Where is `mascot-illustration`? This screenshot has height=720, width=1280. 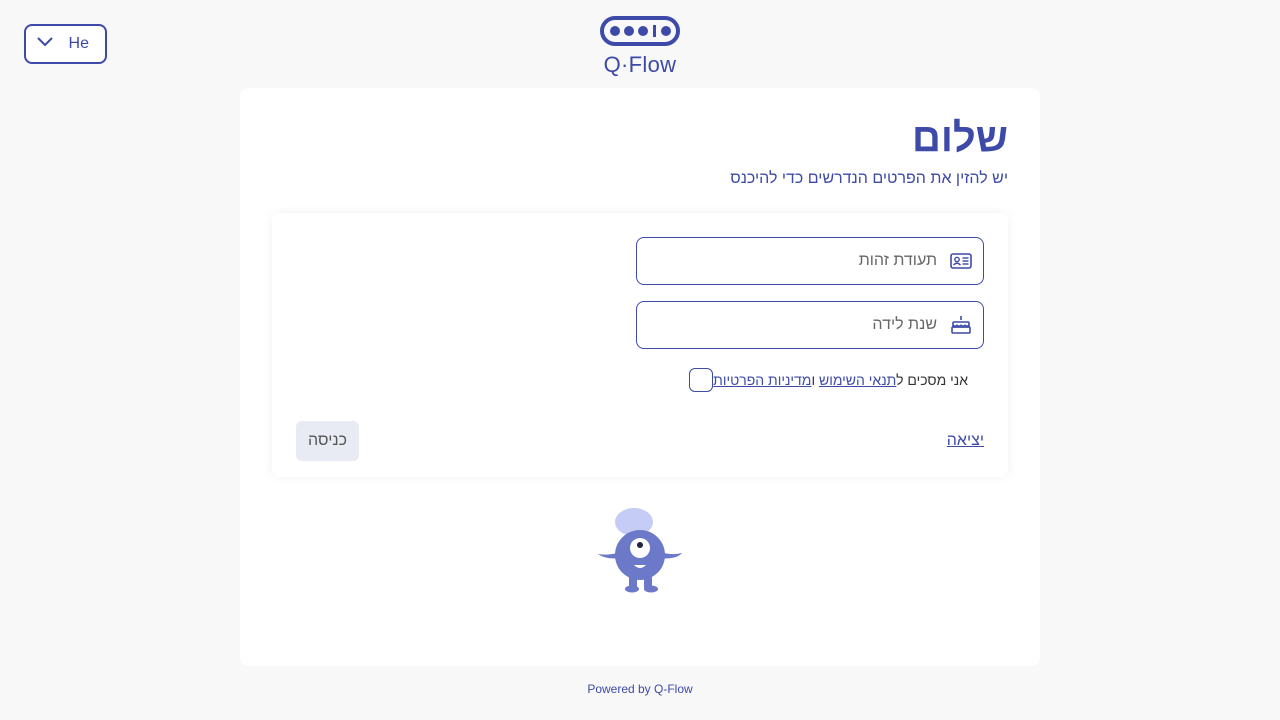 mascot-illustration is located at coordinates (641, 552).